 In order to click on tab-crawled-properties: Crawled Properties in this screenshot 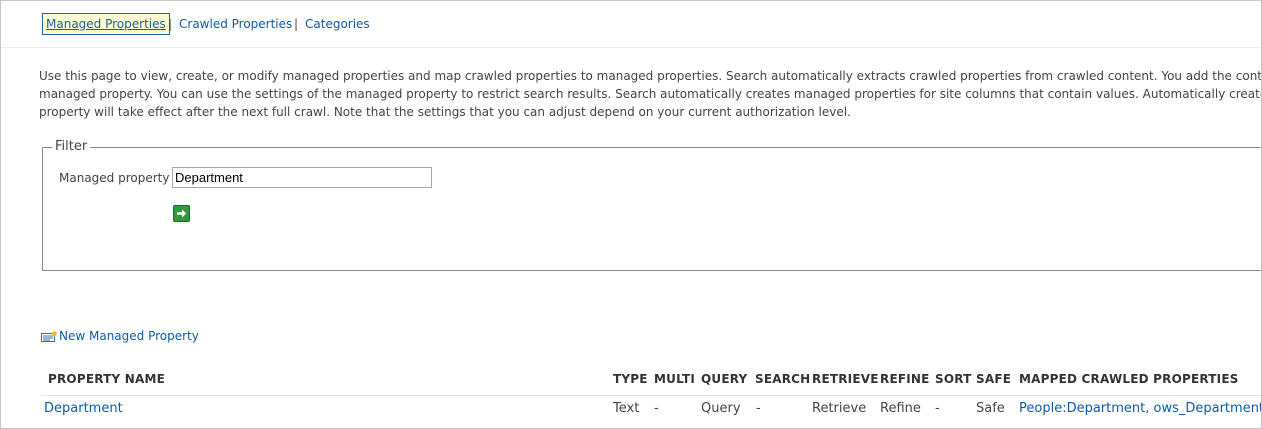, I will do `click(235, 24)`.